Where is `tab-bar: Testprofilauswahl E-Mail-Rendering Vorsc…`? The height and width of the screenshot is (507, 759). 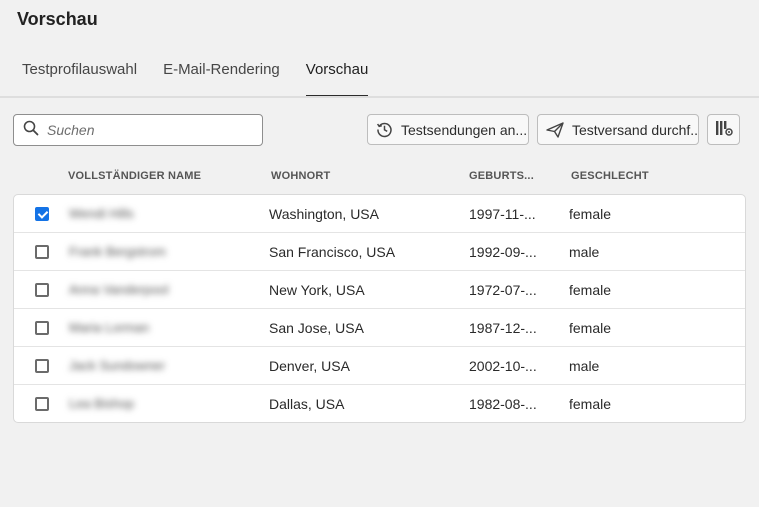
tab-bar: Testprofilauswahl E-Mail-Rendering Vorsc… is located at coordinates (208, 79).